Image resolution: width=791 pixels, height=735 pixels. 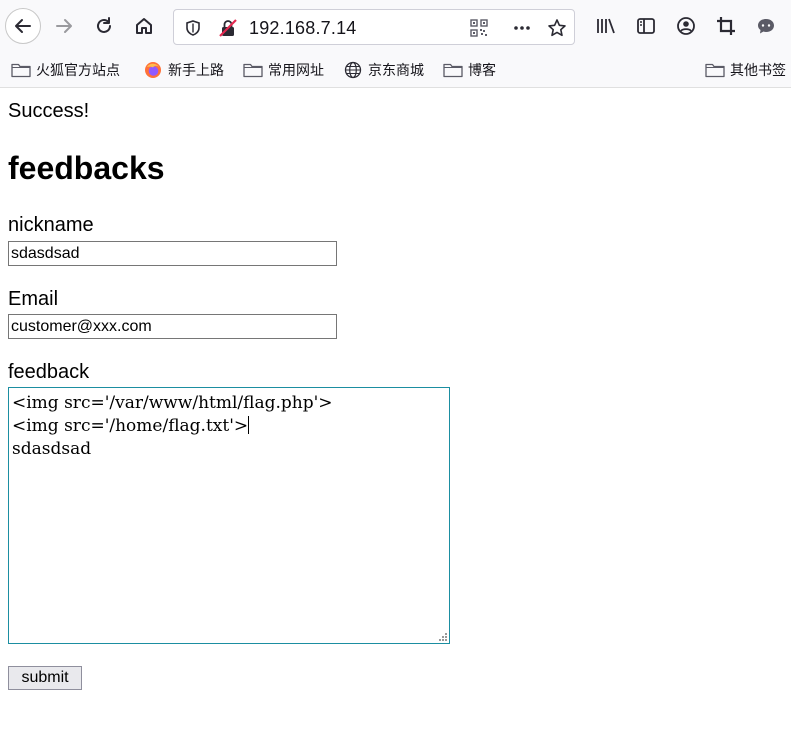 I want to click on resize-grip-icon, so click(x=442, y=636).